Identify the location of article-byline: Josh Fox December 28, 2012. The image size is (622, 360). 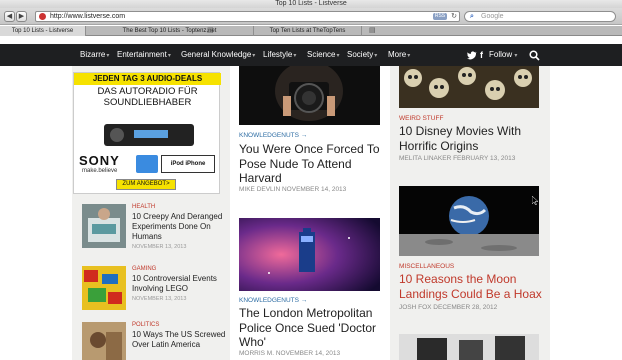
(448, 307).